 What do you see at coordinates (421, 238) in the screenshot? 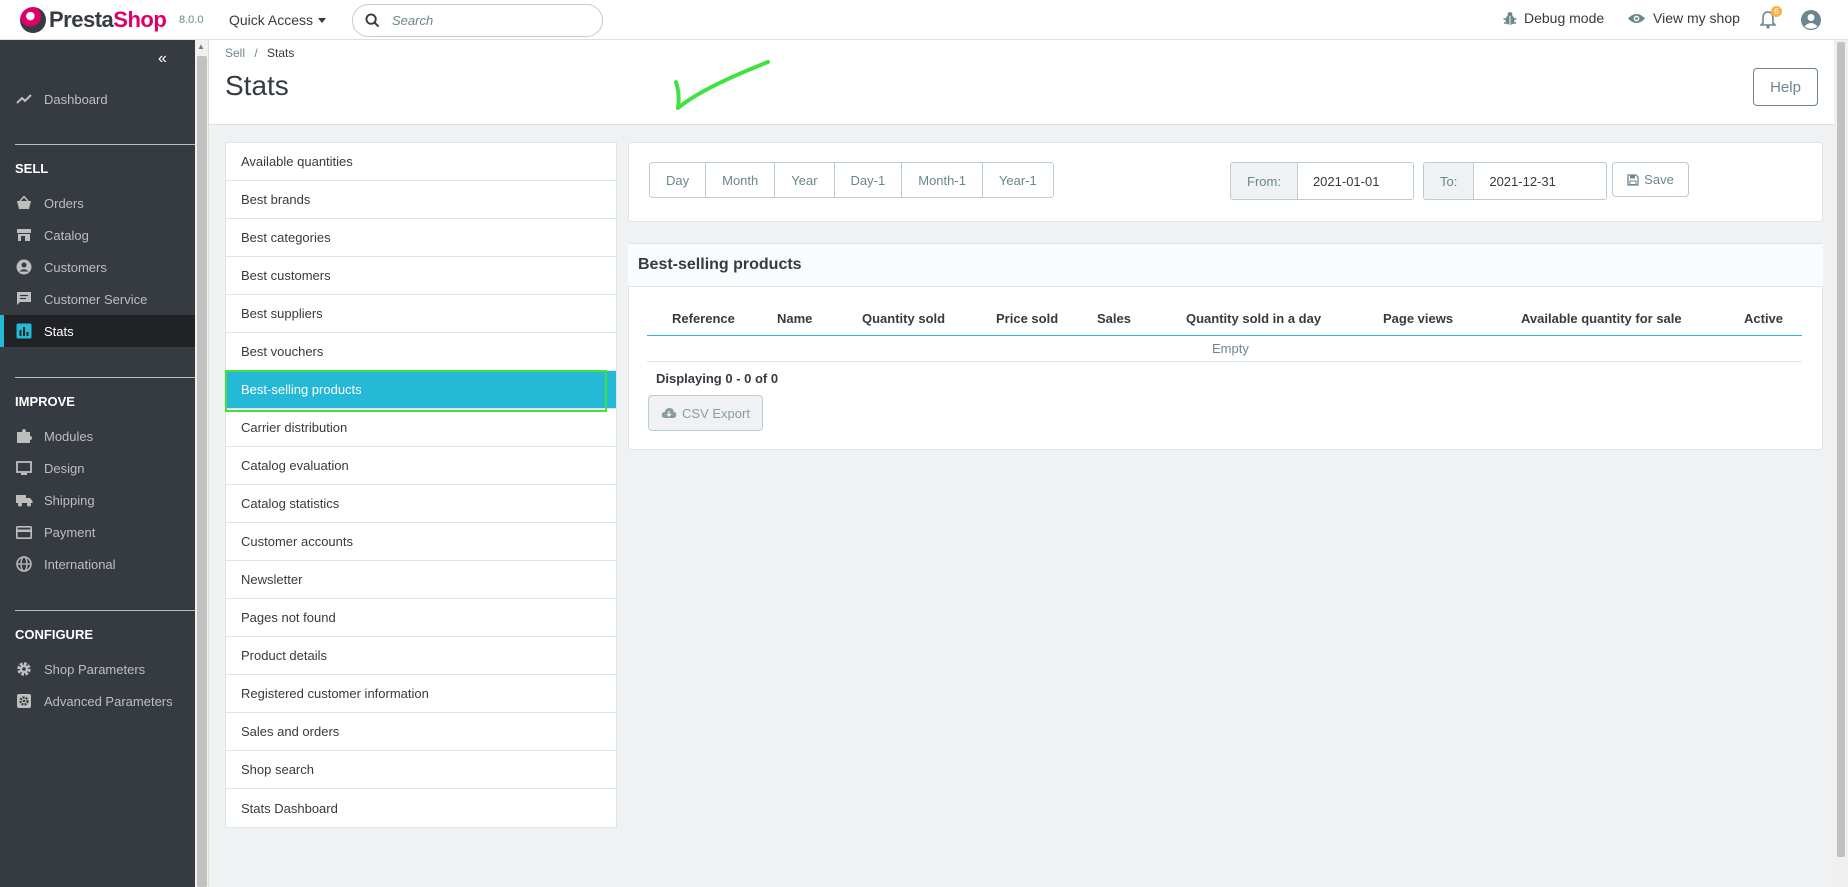
I see `stats-module-item: Best categories` at bounding box center [421, 238].